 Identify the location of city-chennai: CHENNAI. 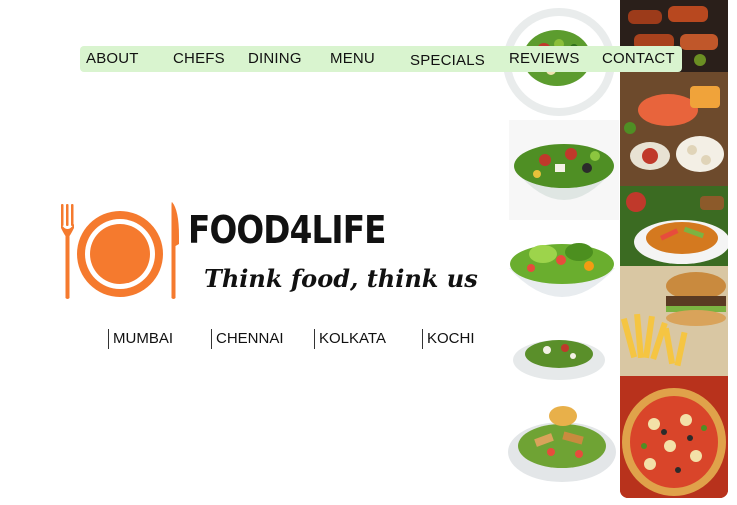
(247, 339).